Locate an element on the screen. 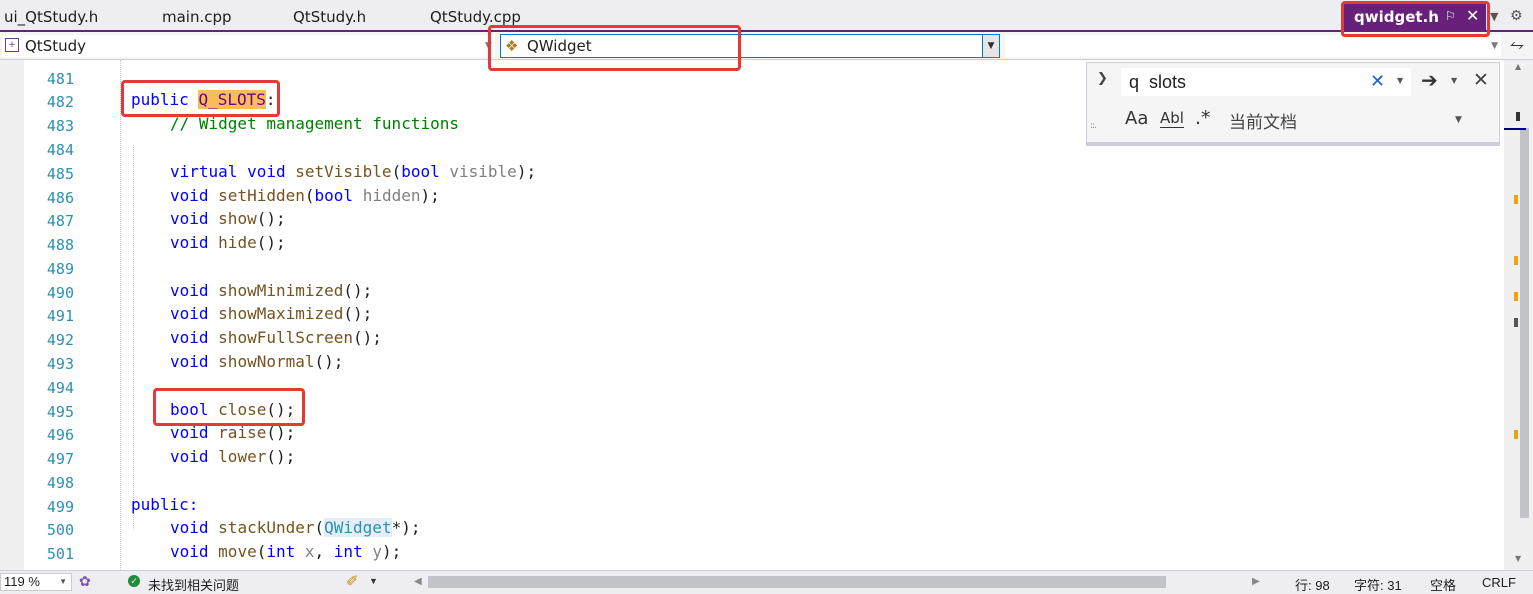  code-cleanup-brush-icon: ✐ is located at coordinates (352, 581).